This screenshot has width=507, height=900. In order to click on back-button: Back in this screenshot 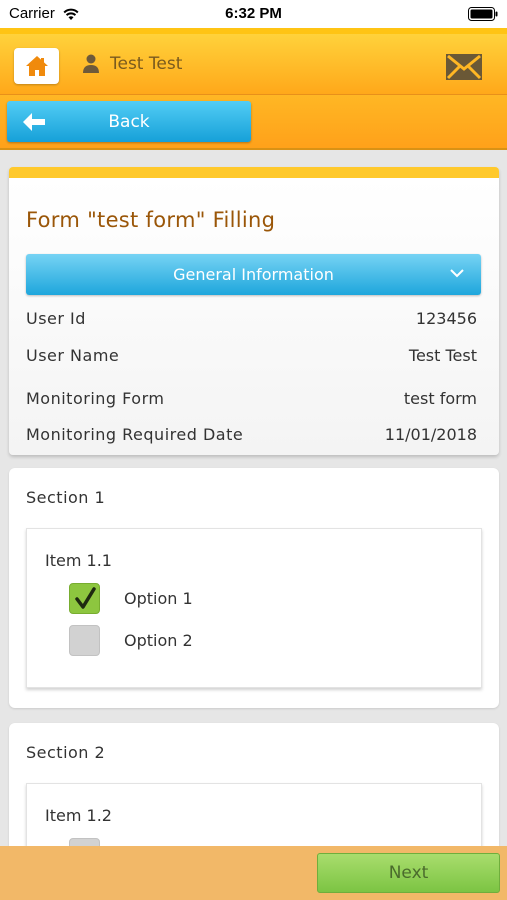, I will do `click(129, 121)`.